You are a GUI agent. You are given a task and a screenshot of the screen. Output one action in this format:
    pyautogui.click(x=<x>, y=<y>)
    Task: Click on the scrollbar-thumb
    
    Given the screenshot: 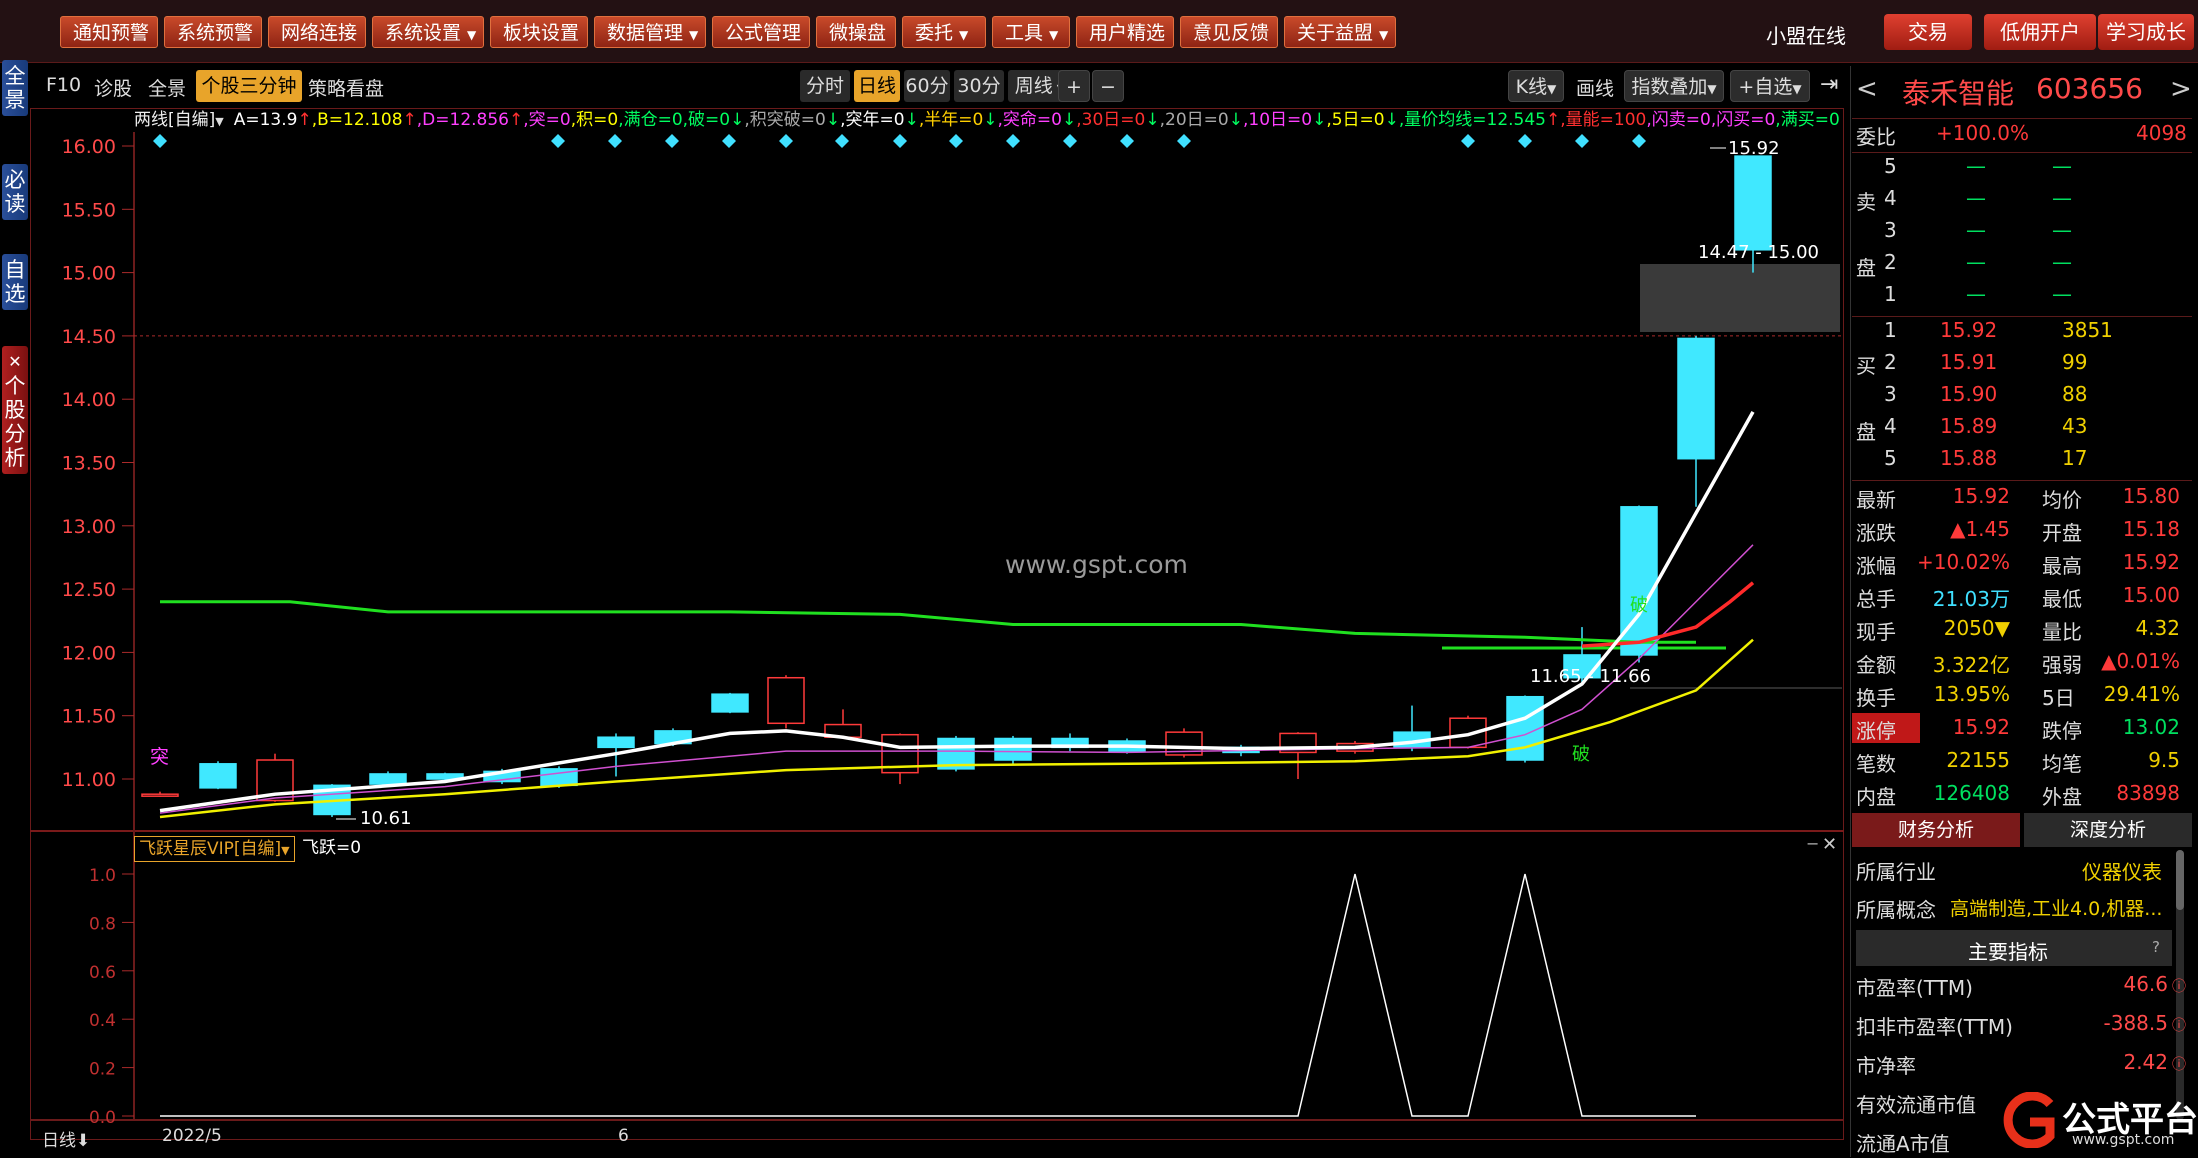 What is the action you would take?
    pyautogui.click(x=2180, y=880)
    